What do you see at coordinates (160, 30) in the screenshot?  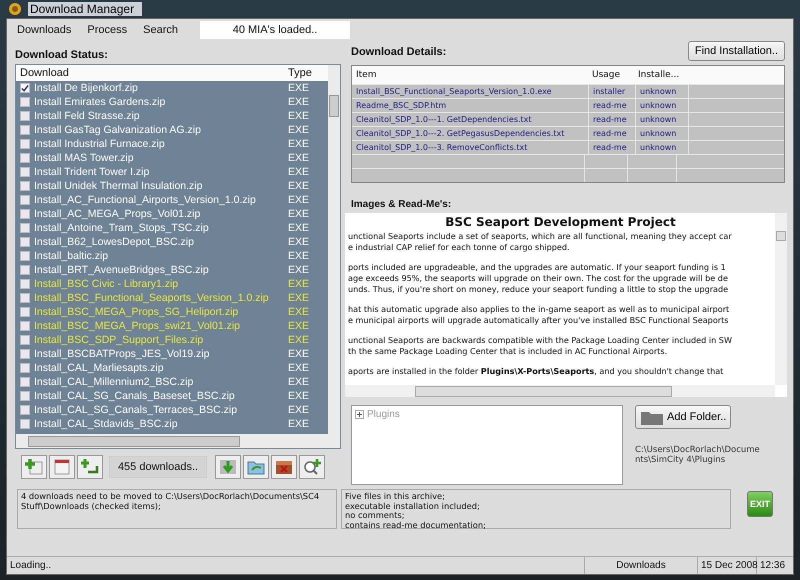 I see `menu-item: Search` at bounding box center [160, 30].